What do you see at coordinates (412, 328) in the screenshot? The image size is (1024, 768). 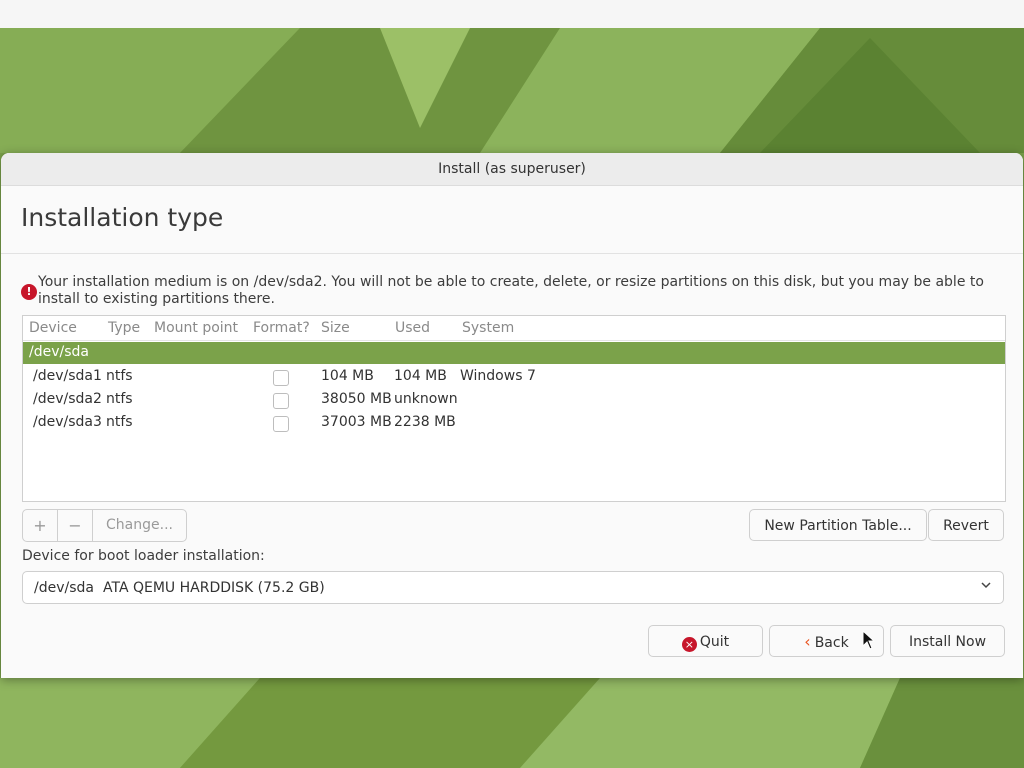 I see `column-header-used: Used` at bounding box center [412, 328].